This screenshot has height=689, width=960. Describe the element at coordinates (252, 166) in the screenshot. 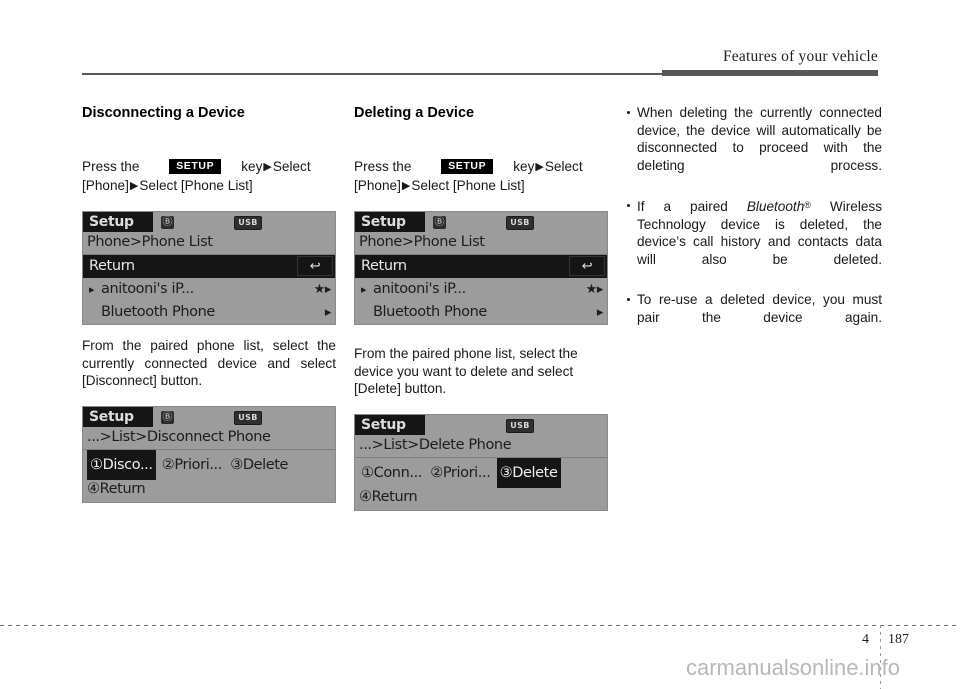

I see `left-instr-after-key: key` at that location.